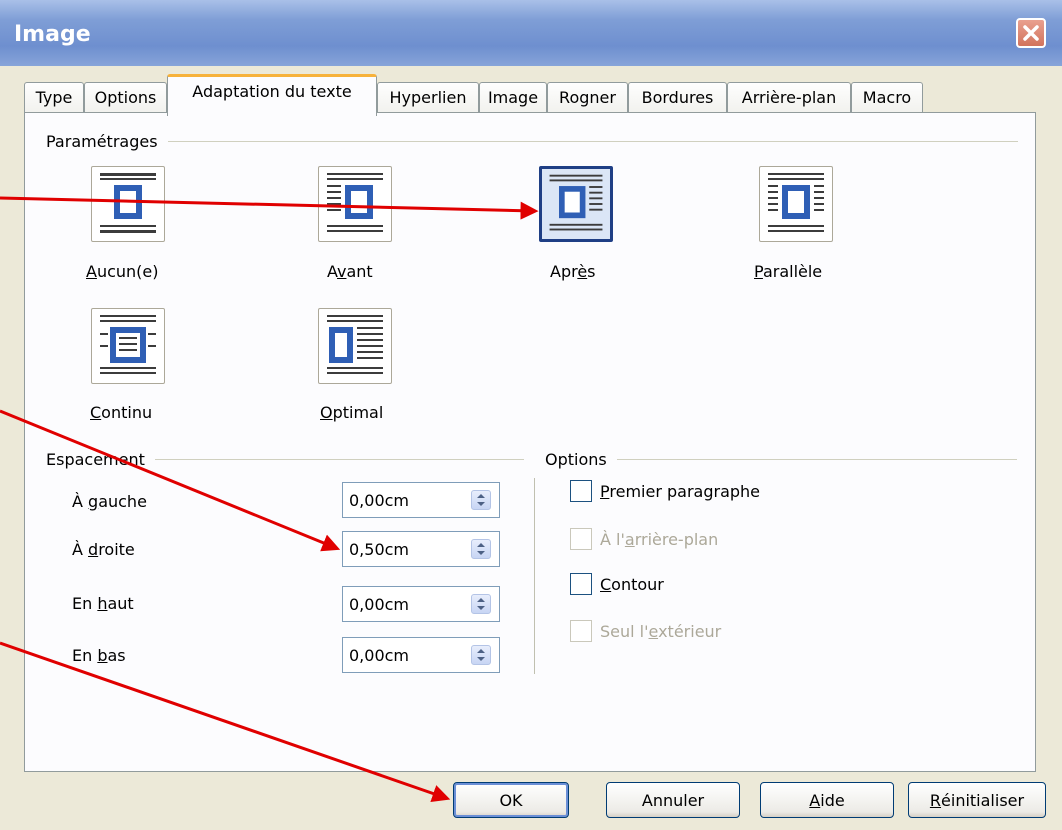 Image resolution: width=1062 pixels, height=830 pixels. What do you see at coordinates (52, 34) in the screenshot?
I see `window-title: Image` at bounding box center [52, 34].